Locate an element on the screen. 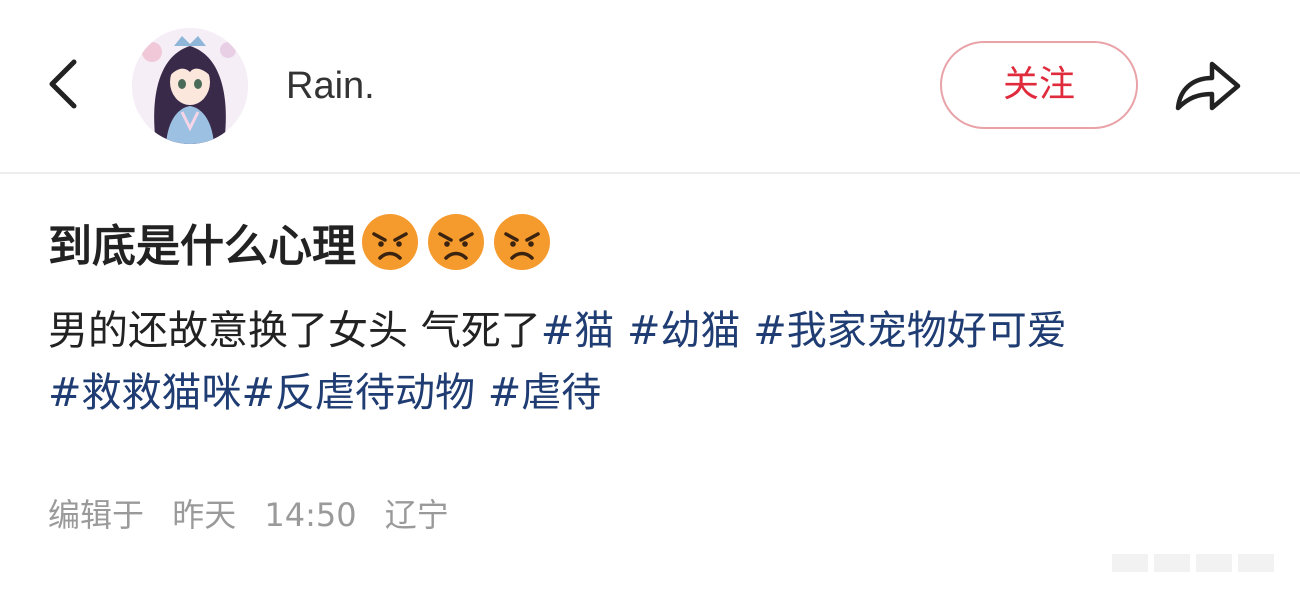 The width and height of the screenshot is (1300, 594). post-meta: 编辑于 昨天 14:50 辽宁 is located at coordinates (248, 515).